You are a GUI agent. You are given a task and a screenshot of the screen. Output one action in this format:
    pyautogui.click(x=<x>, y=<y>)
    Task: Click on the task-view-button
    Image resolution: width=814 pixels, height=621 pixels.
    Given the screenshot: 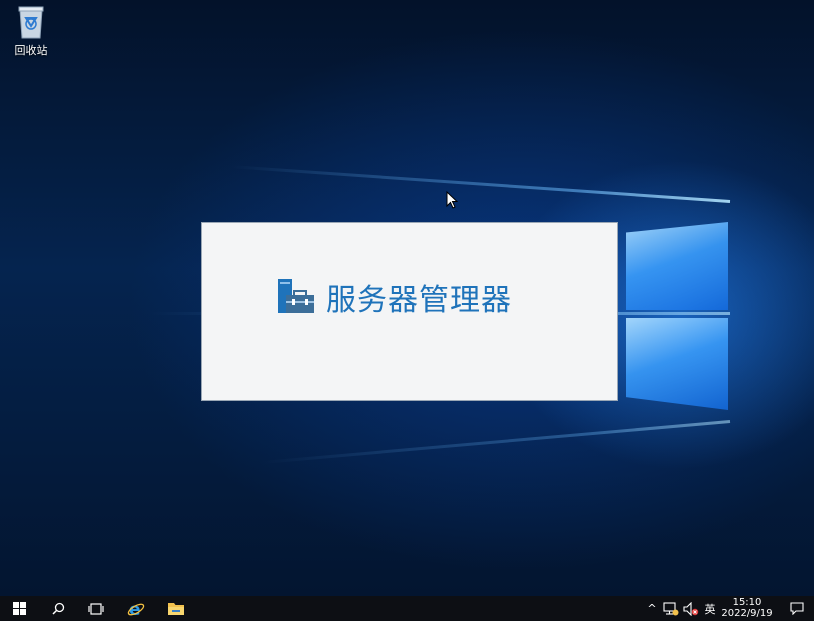 What is the action you would take?
    pyautogui.click(x=96, y=608)
    